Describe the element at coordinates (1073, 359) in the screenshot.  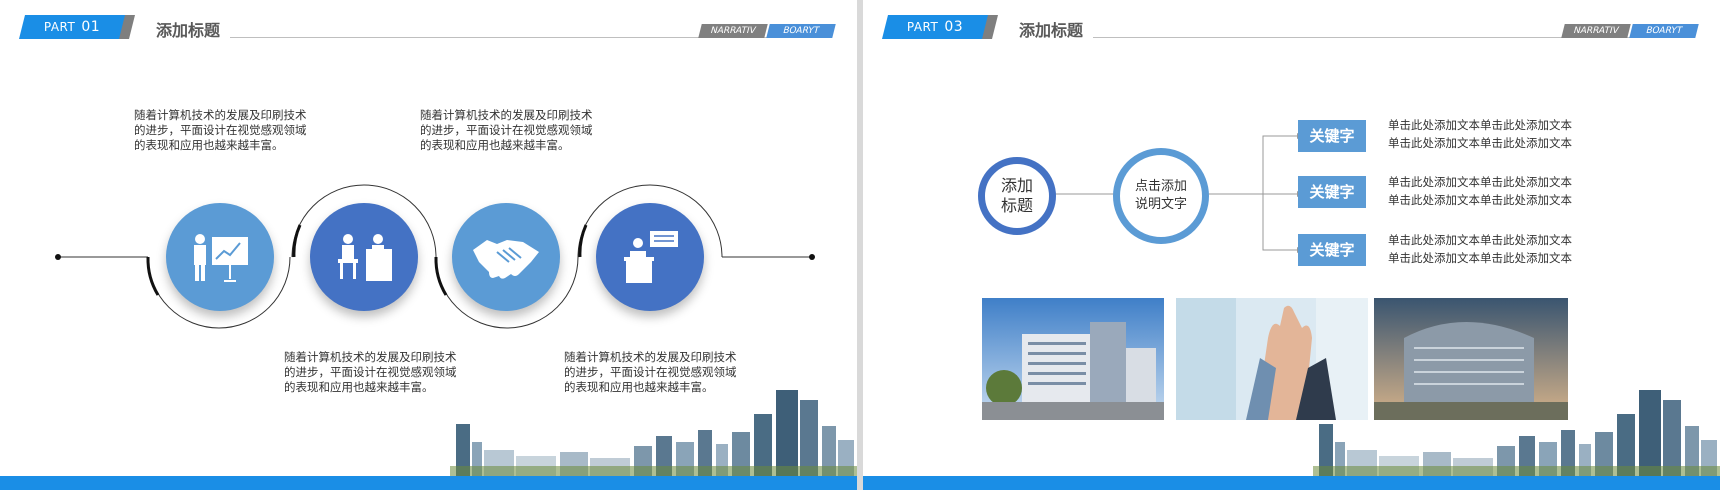
I see `office-building-photo` at that location.